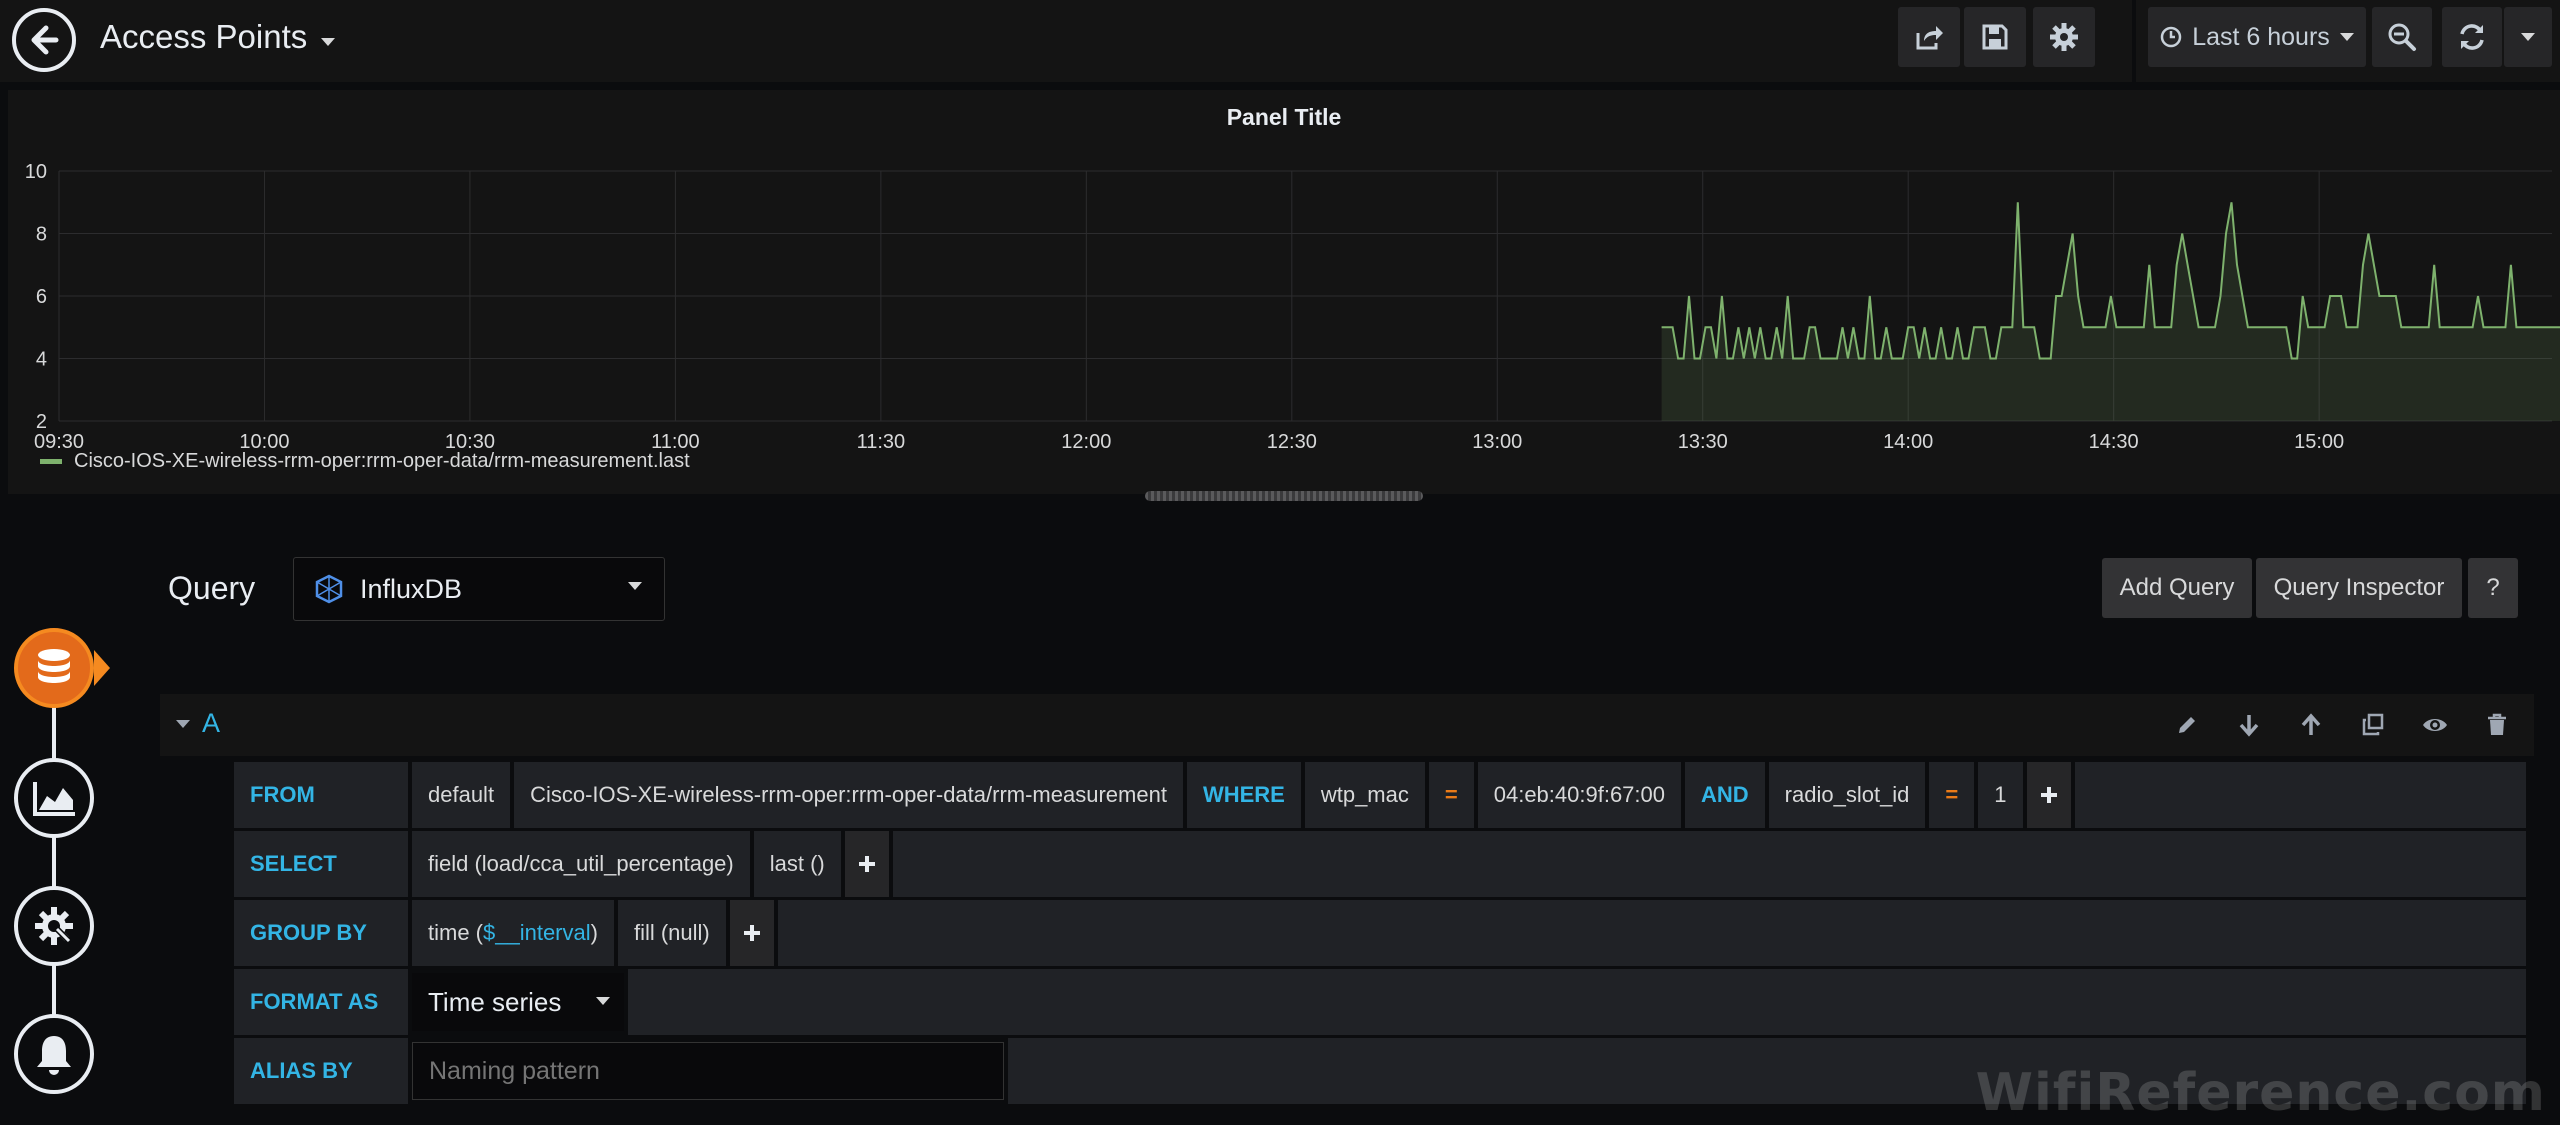 This screenshot has width=2560, height=1125. What do you see at coordinates (1280, 41) in the screenshot?
I see `dashboard-navbar: Access Points Last 6 hours` at bounding box center [1280, 41].